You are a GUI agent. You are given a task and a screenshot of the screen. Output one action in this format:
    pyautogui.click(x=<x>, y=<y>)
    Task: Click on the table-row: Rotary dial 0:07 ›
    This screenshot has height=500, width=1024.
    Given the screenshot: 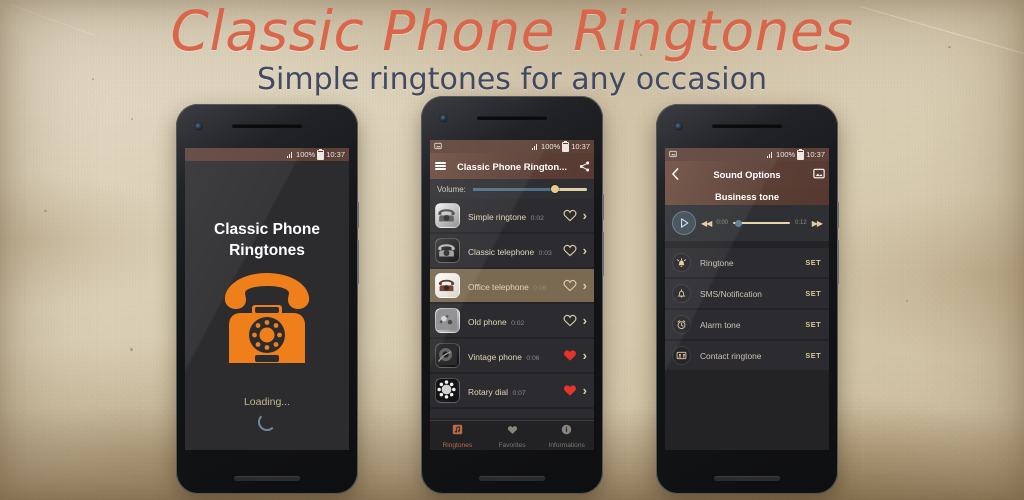 What is the action you would take?
    pyautogui.click(x=512, y=390)
    